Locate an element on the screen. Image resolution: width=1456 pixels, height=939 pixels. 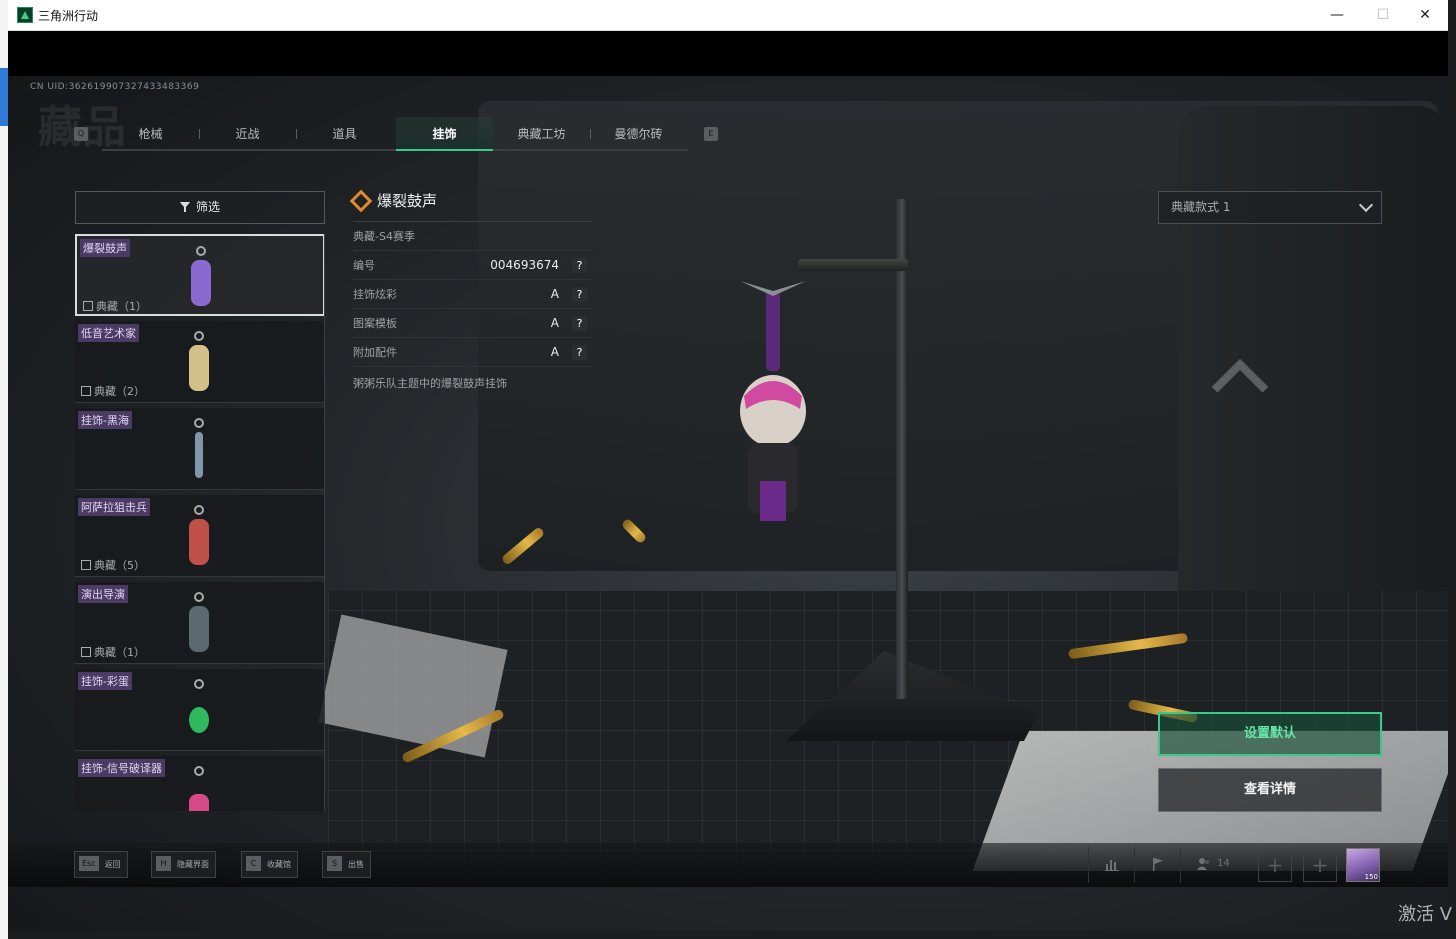
hint-back: Esc 返回 is located at coordinates (101, 864).